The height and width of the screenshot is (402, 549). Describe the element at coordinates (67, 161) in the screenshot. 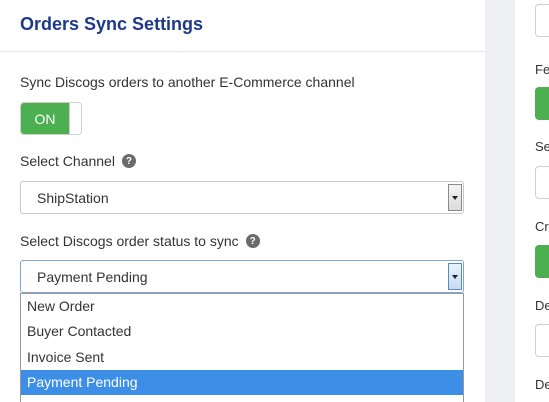

I see `select-channel-text: Select Channel` at that location.